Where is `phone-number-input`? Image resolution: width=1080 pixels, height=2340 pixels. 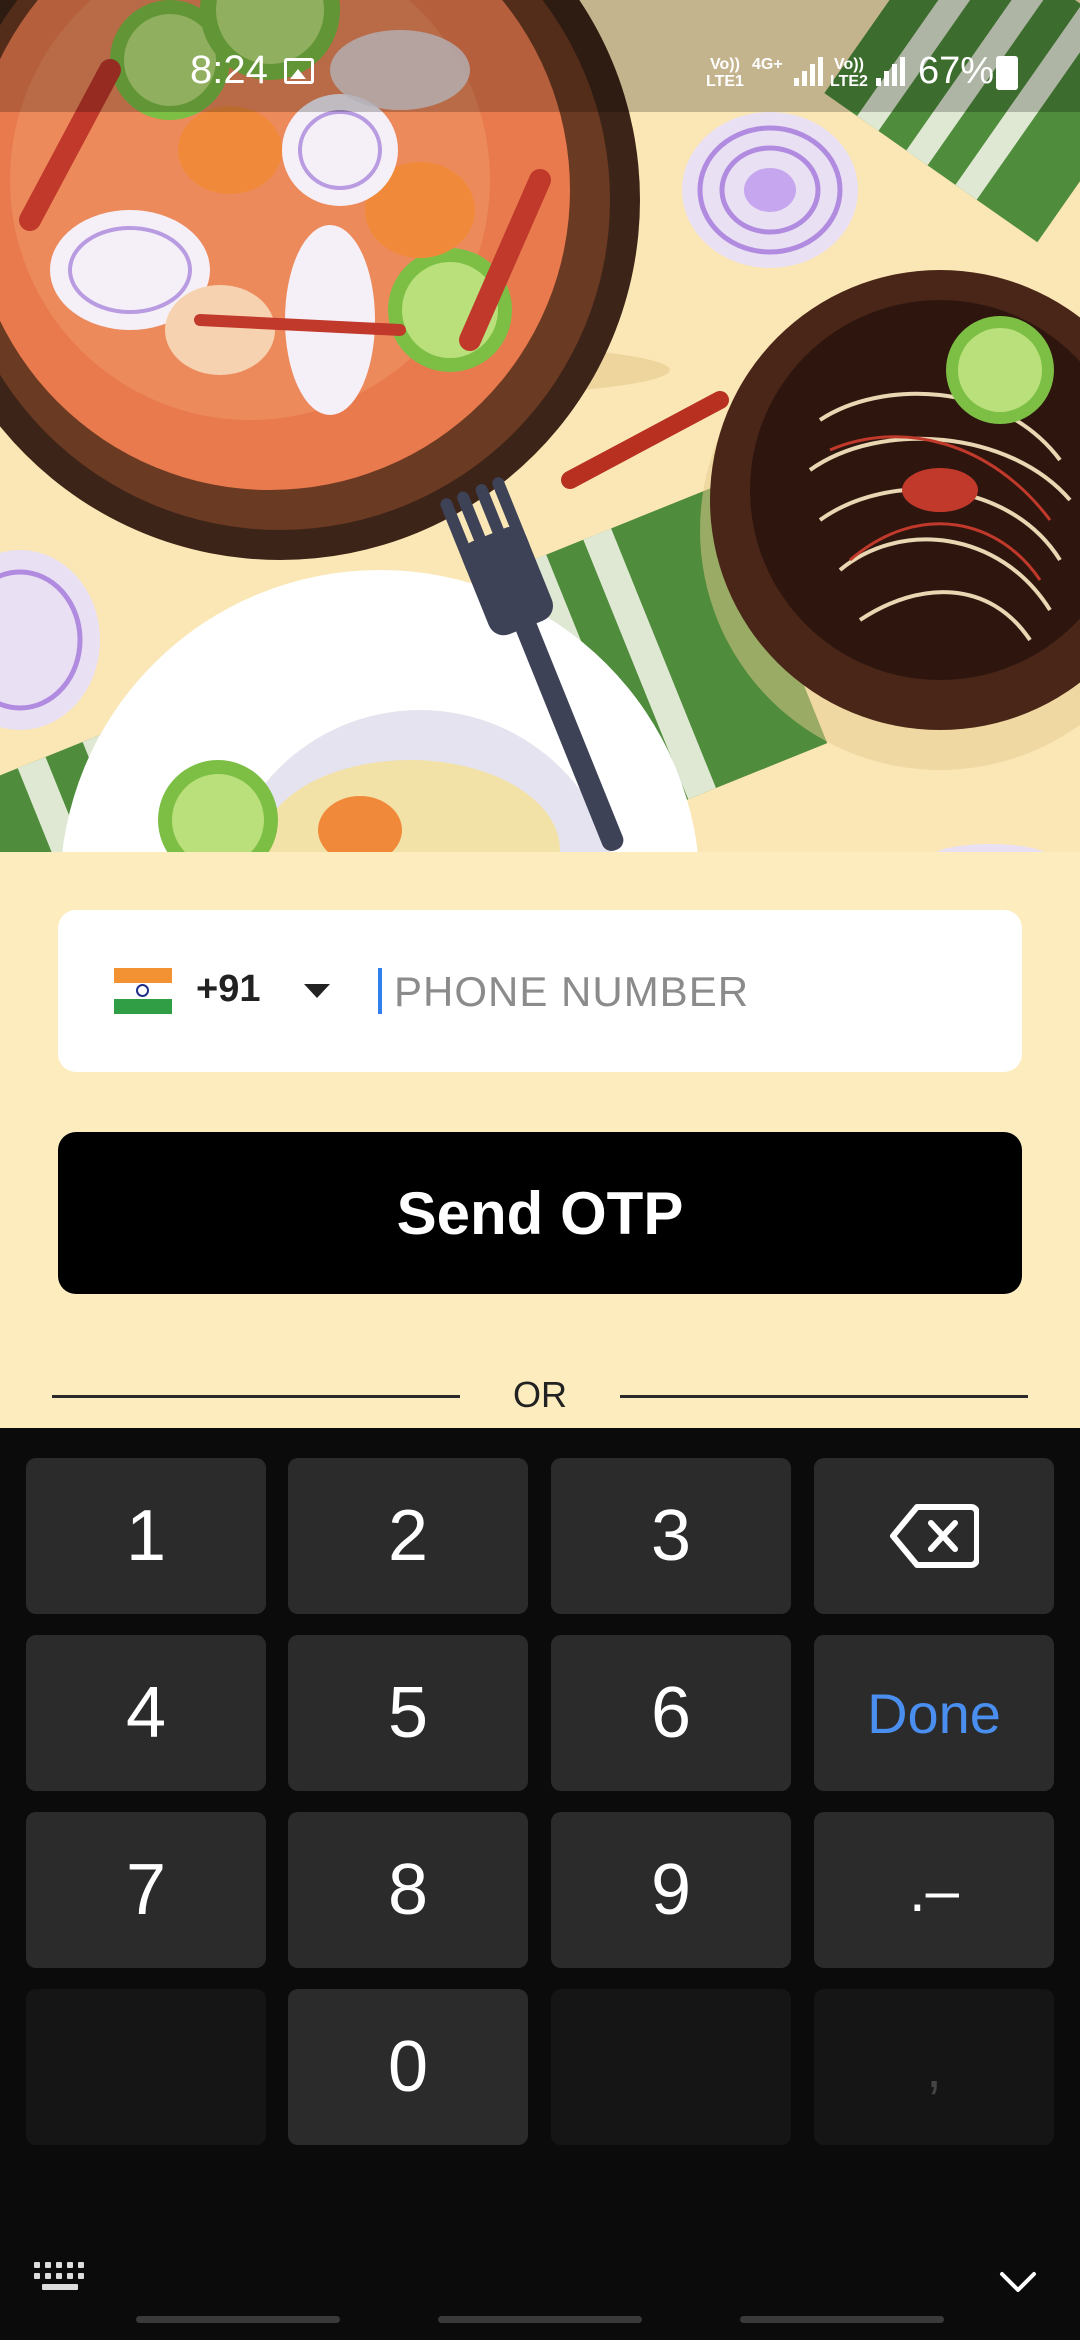
phone-number-input is located at coordinates (694, 992).